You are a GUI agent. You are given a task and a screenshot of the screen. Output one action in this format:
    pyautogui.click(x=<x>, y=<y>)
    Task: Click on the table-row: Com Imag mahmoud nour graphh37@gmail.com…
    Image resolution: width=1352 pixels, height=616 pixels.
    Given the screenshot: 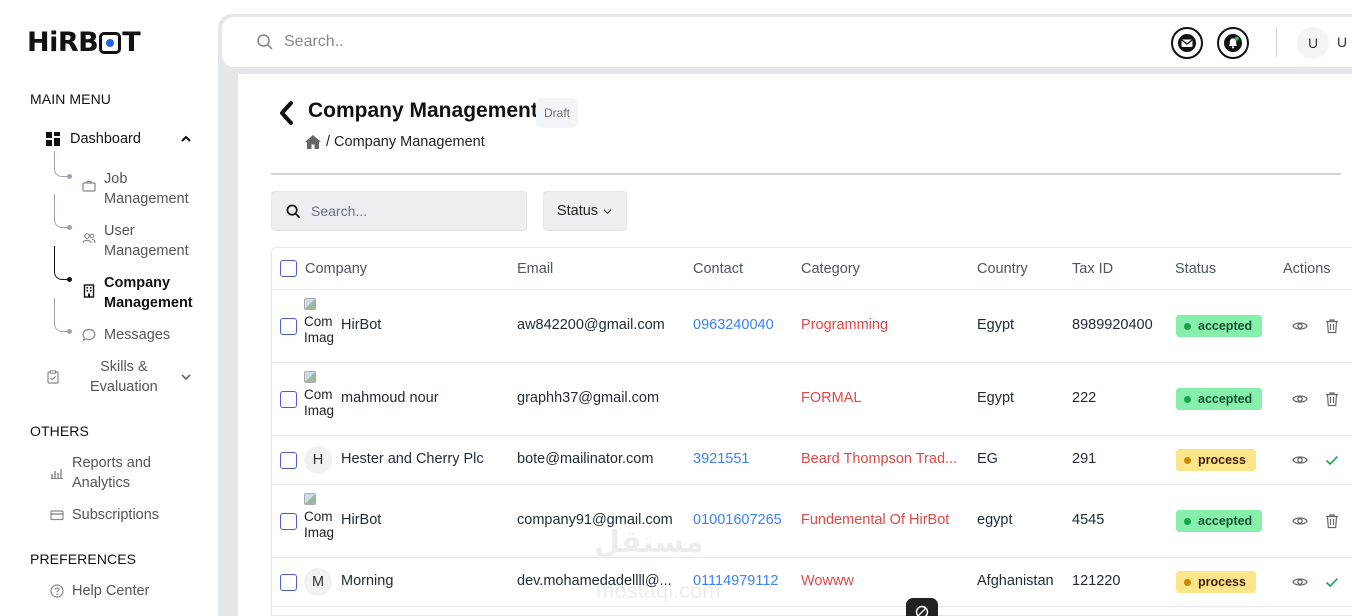 What is the action you would take?
    pyautogui.click(x=812, y=399)
    